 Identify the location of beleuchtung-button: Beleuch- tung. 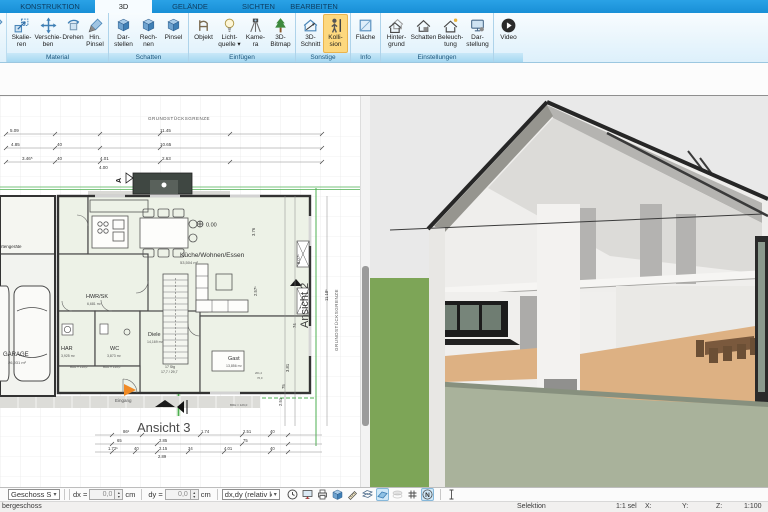
(450, 33).